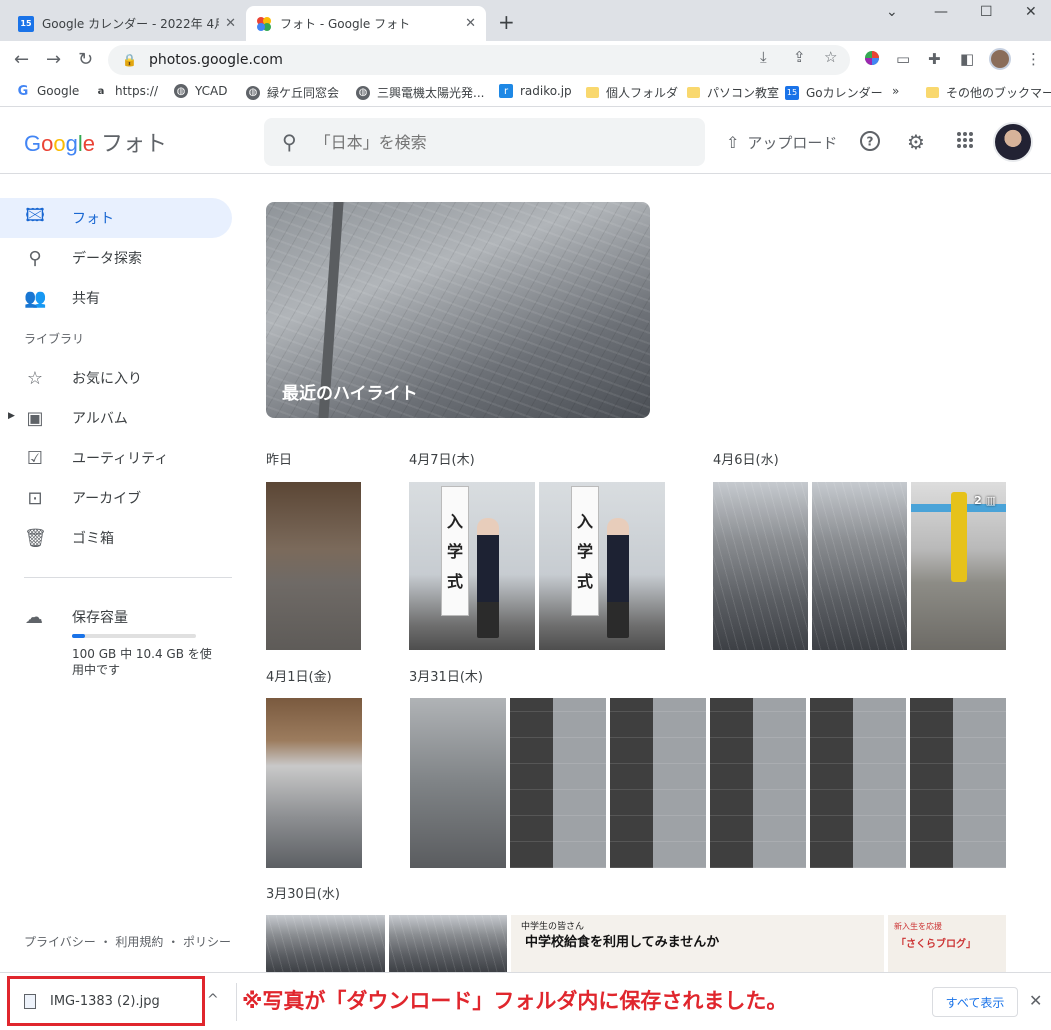 The width and height of the screenshot is (1051, 1030). Describe the element at coordinates (479, 60) in the screenshot. I see `address-bar: 🔒 photos.google.com` at that location.